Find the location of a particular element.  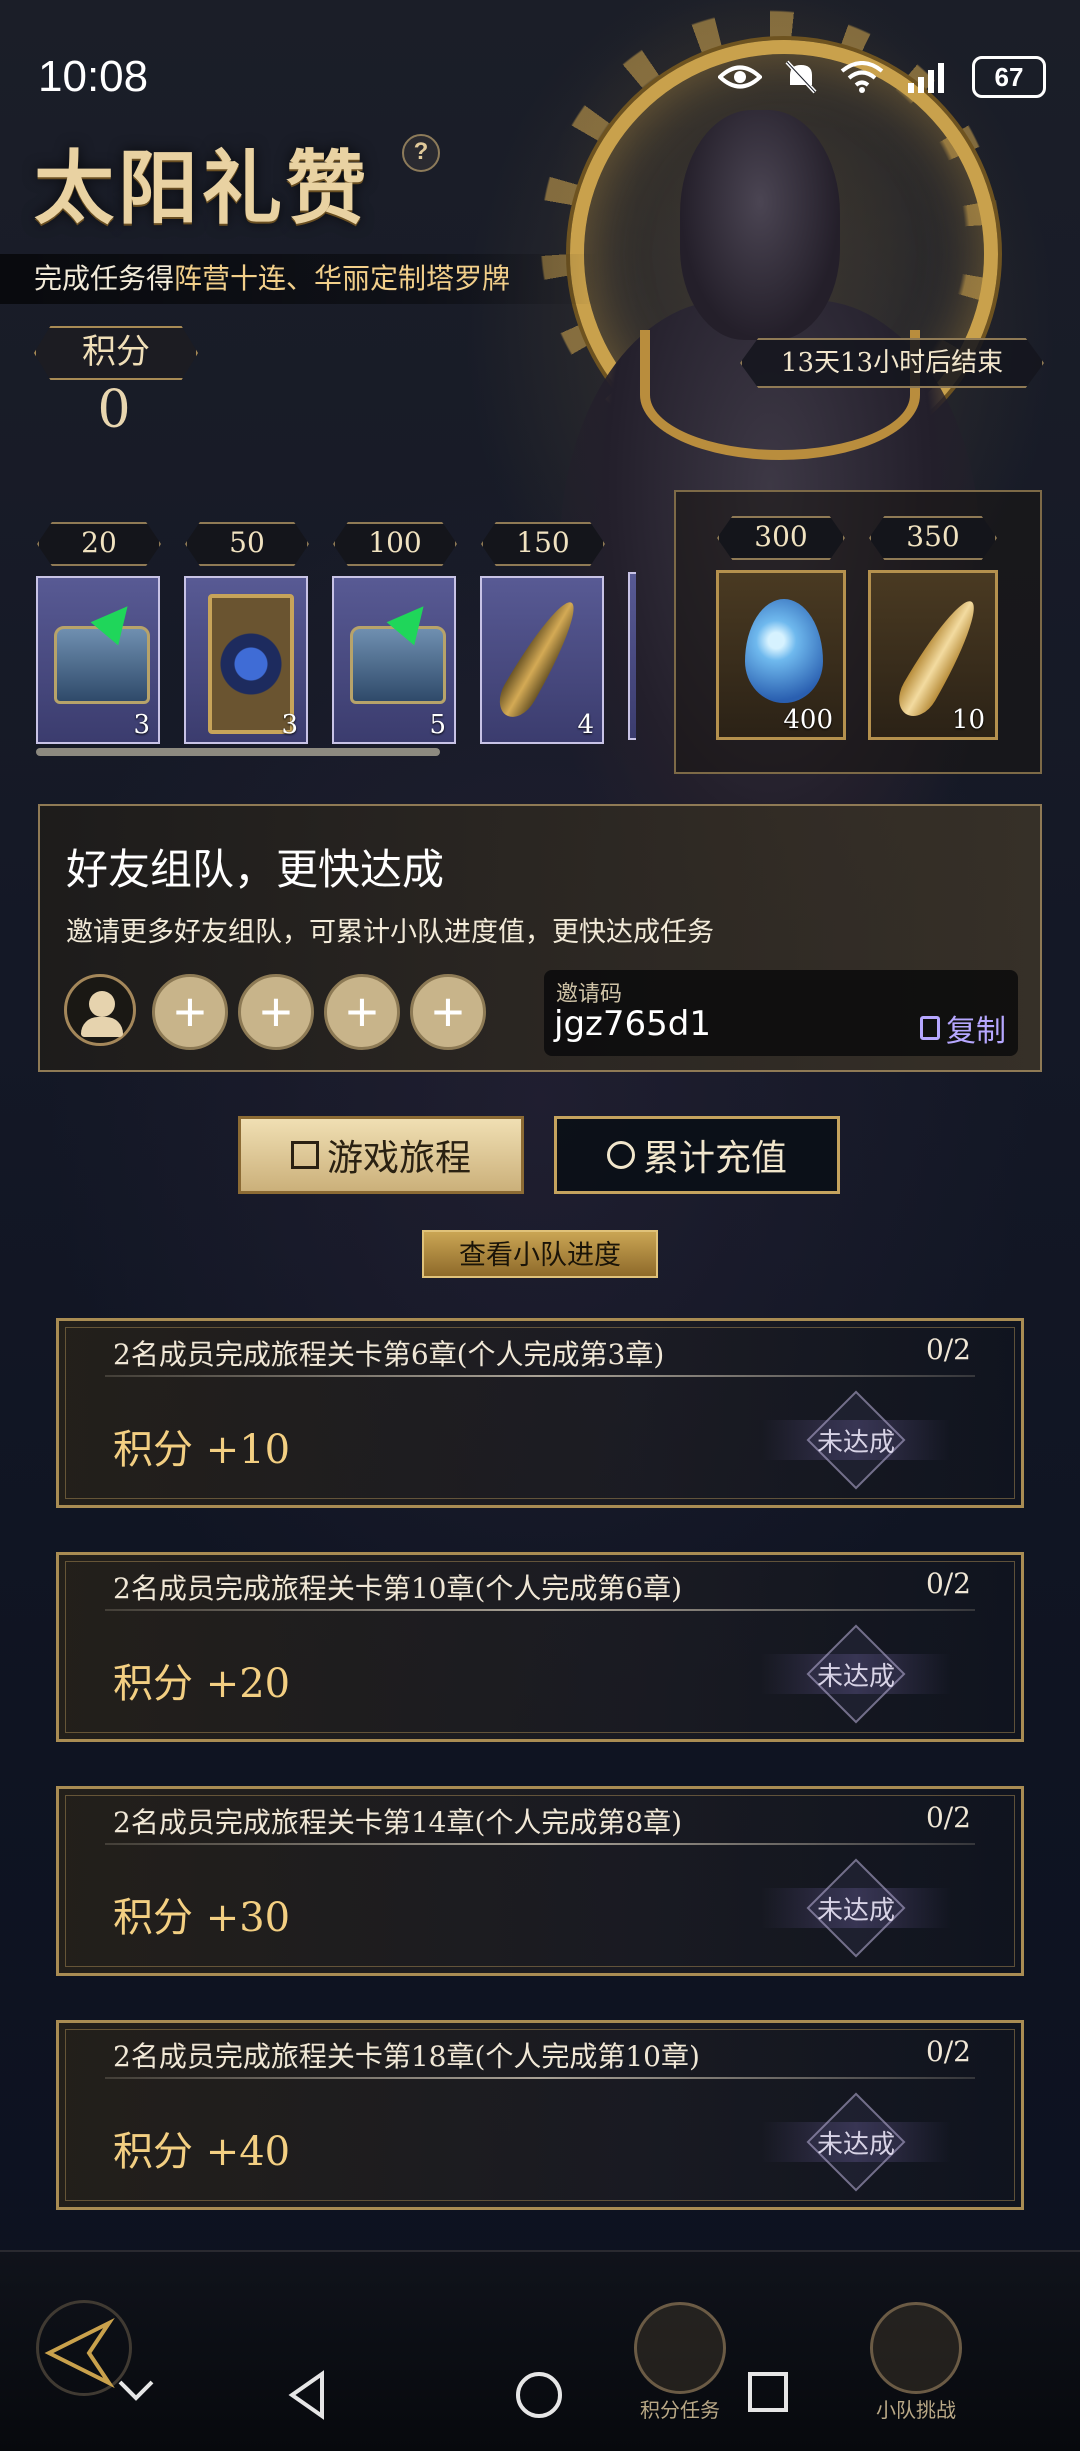

recharge-icon is located at coordinates (620, 1155).